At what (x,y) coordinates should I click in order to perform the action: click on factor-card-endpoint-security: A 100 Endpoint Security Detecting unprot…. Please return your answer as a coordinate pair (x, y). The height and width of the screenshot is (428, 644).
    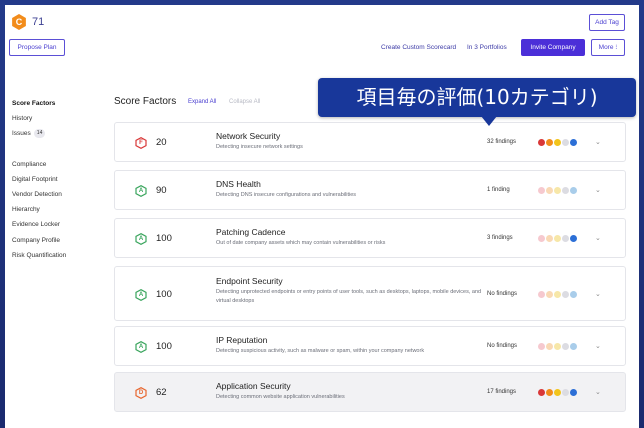
    Looking at the image, I should click on (370, 293).